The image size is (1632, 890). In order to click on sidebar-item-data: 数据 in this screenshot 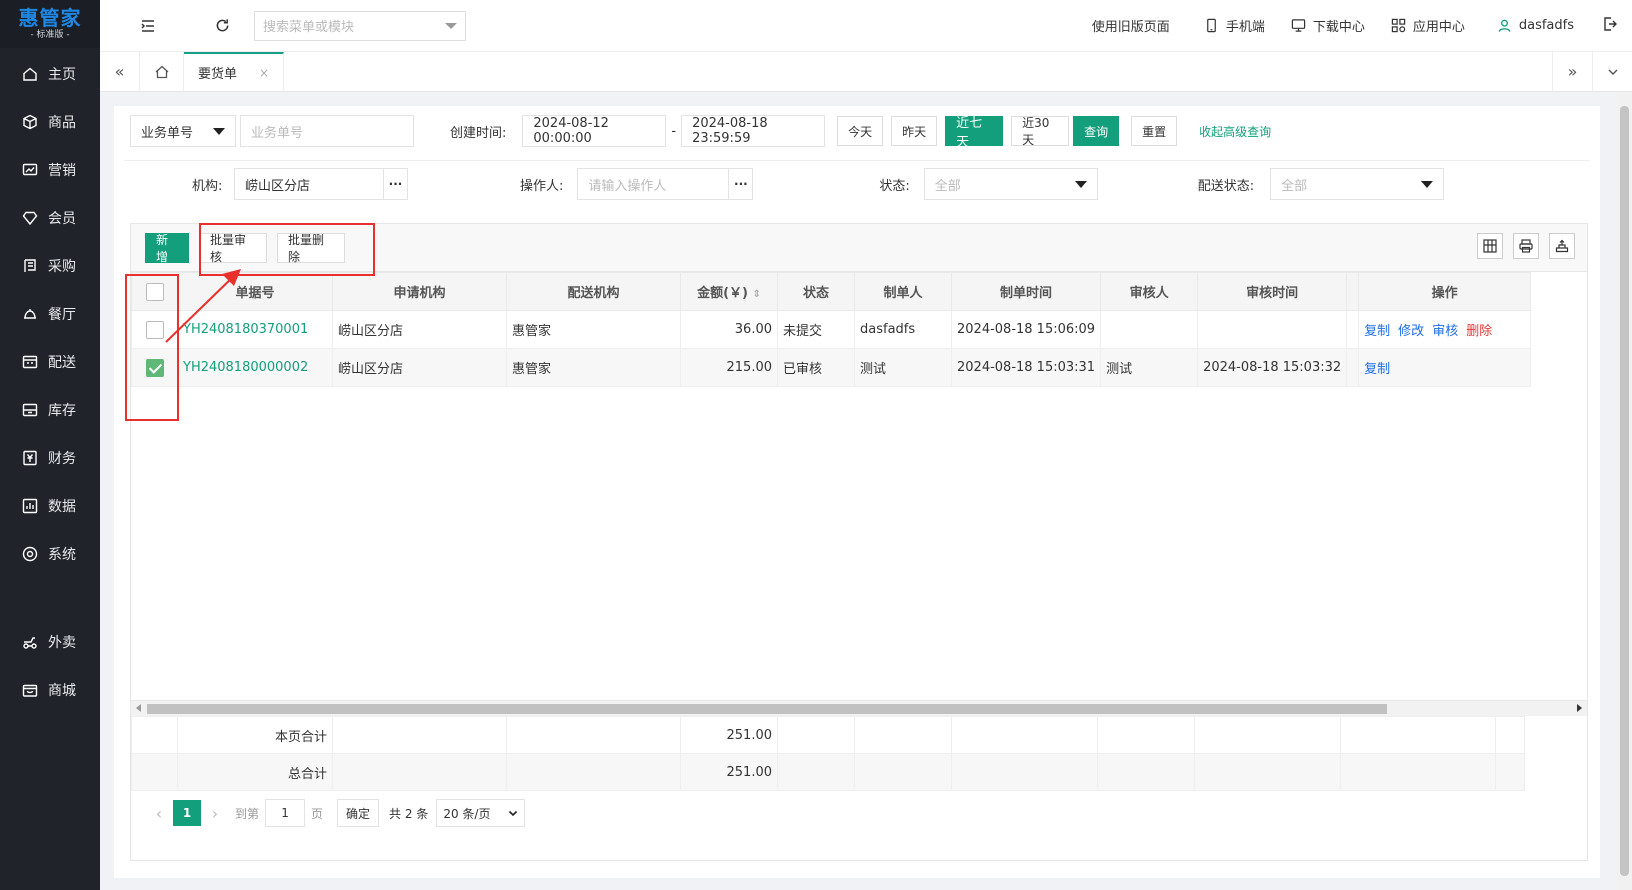, I will do `click(50, 506)`.